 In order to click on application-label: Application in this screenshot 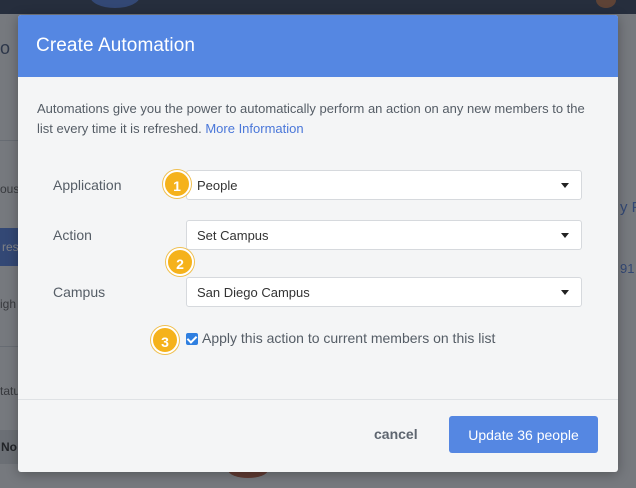, I will do `click(87, 185)`.